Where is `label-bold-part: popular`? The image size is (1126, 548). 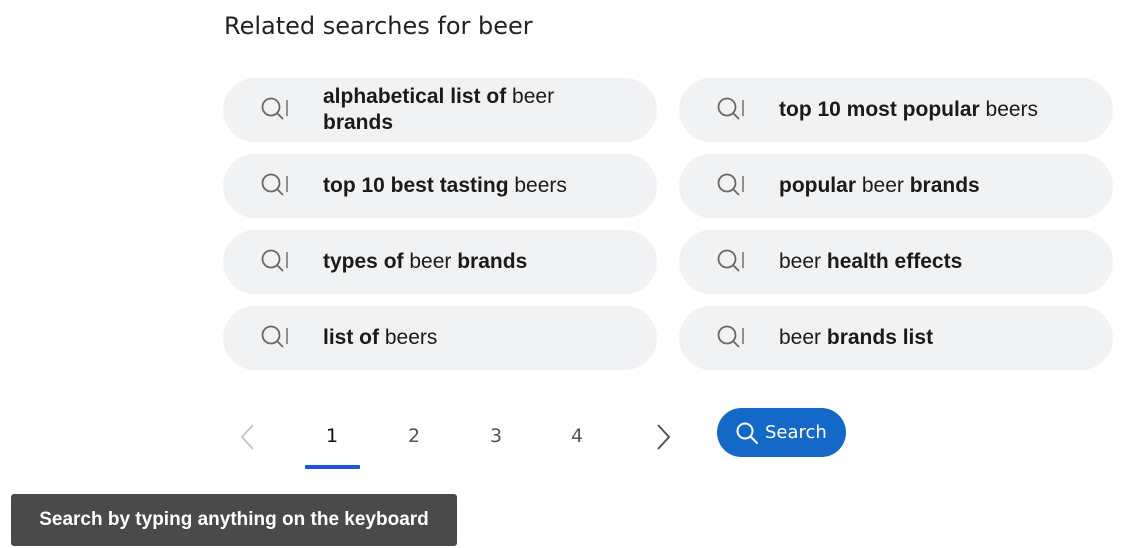
label-bold-part: popular is located at coordinates (820, 185).